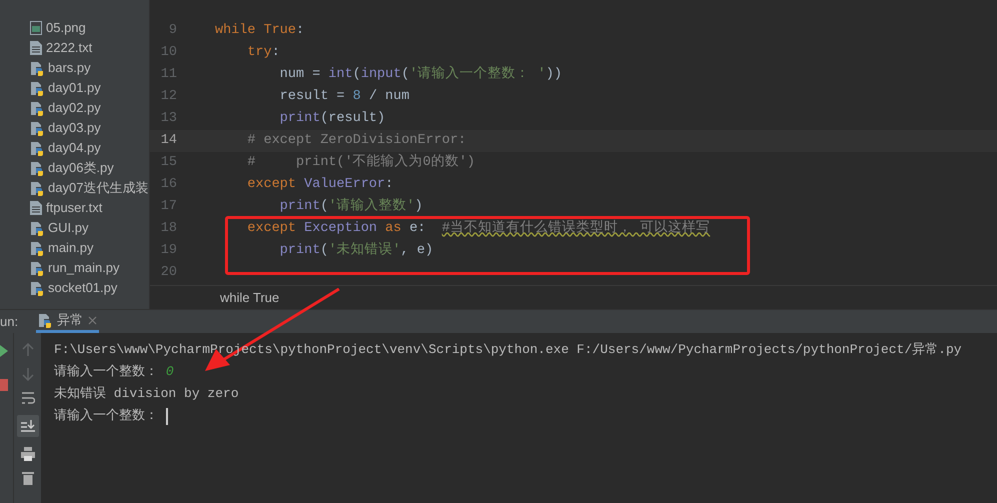 Image resolution: width=997 pixels, height=503 pixels. I want to click on run-tab: 异常, so click(67, 321).